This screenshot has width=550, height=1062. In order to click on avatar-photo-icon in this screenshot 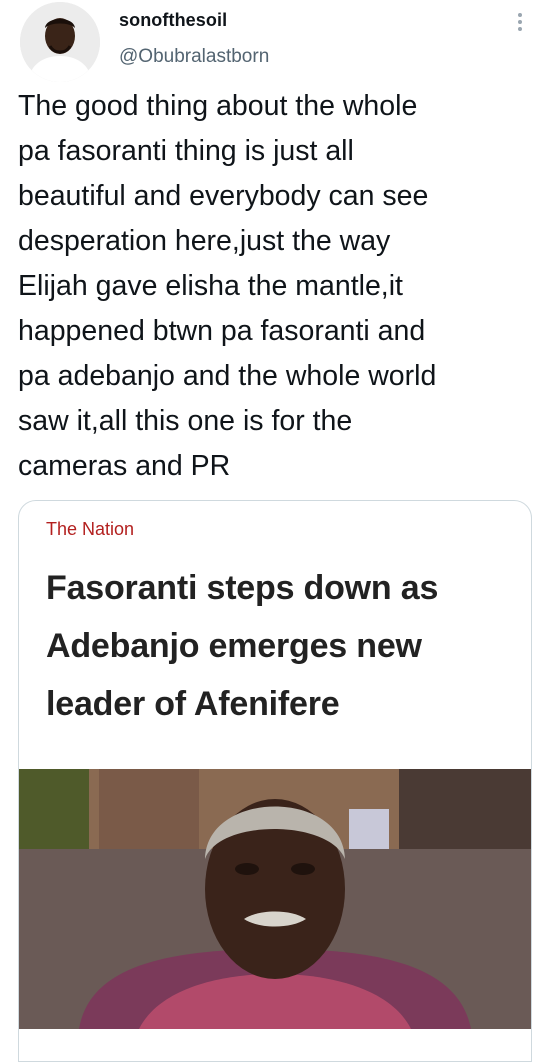, I will do `click(60, 42)`.